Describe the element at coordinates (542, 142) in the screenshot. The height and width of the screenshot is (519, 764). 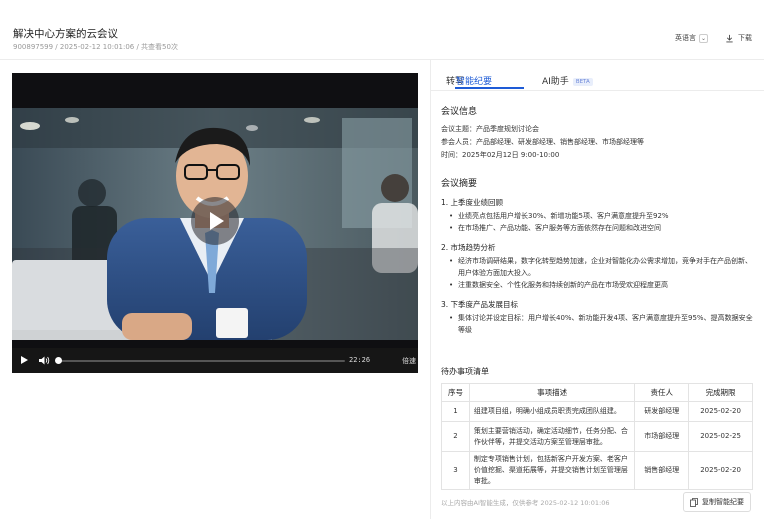
I see `meeting-participants: 参会人员：产品部经理、研发部经理、销售部经理、市场部经理等` at that location.